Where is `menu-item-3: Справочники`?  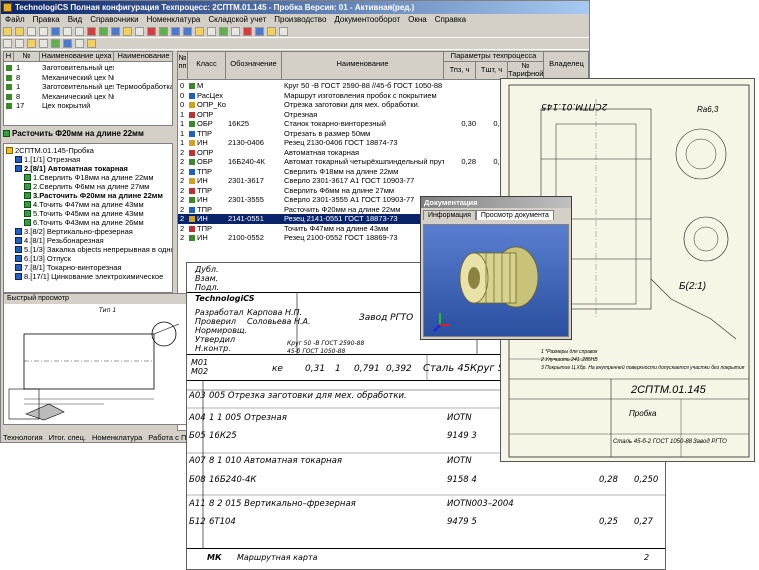
menu-item-3: Справочники is located at coordinates (114, 19).